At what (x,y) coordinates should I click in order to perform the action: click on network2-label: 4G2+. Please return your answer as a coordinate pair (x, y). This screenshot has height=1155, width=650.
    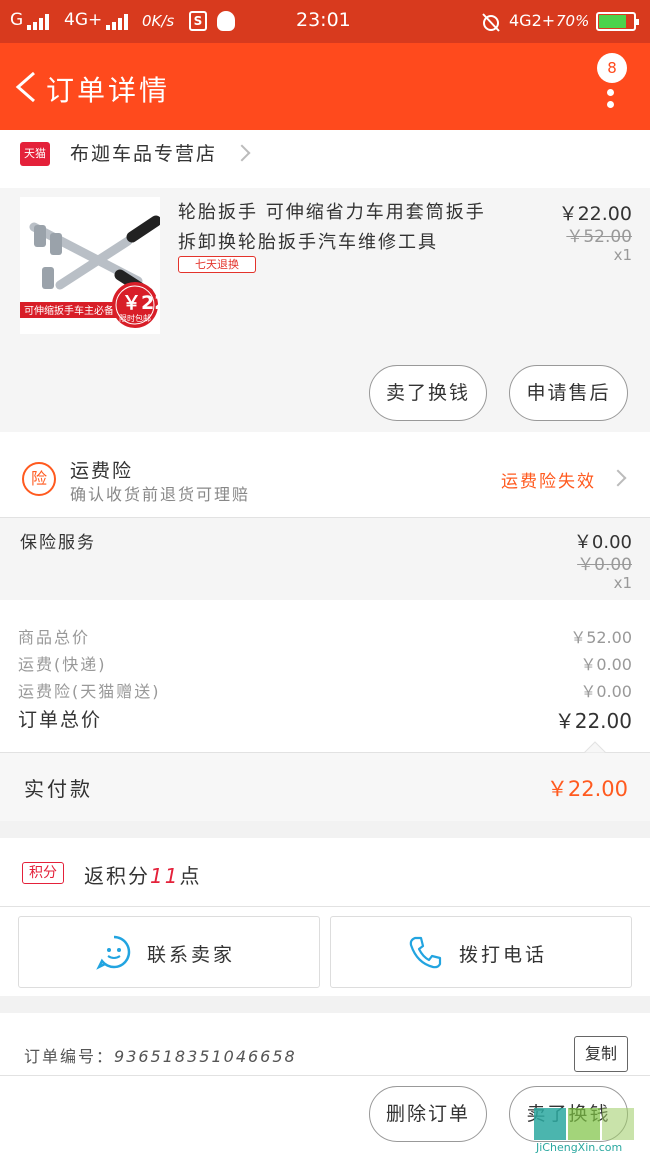
    Looking at the image, I should click on (532, 20).